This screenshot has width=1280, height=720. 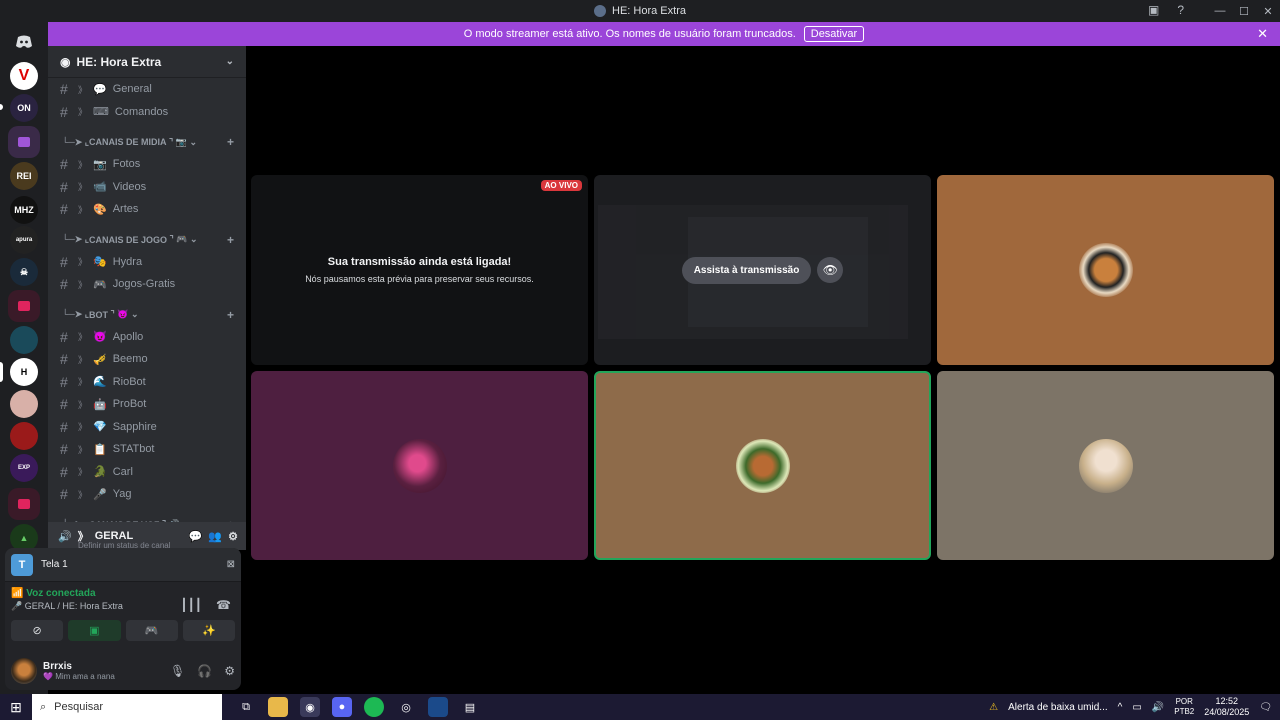 I want to click on channel-artes: # 》 🎨 Artes, so click(x=147, y=209).